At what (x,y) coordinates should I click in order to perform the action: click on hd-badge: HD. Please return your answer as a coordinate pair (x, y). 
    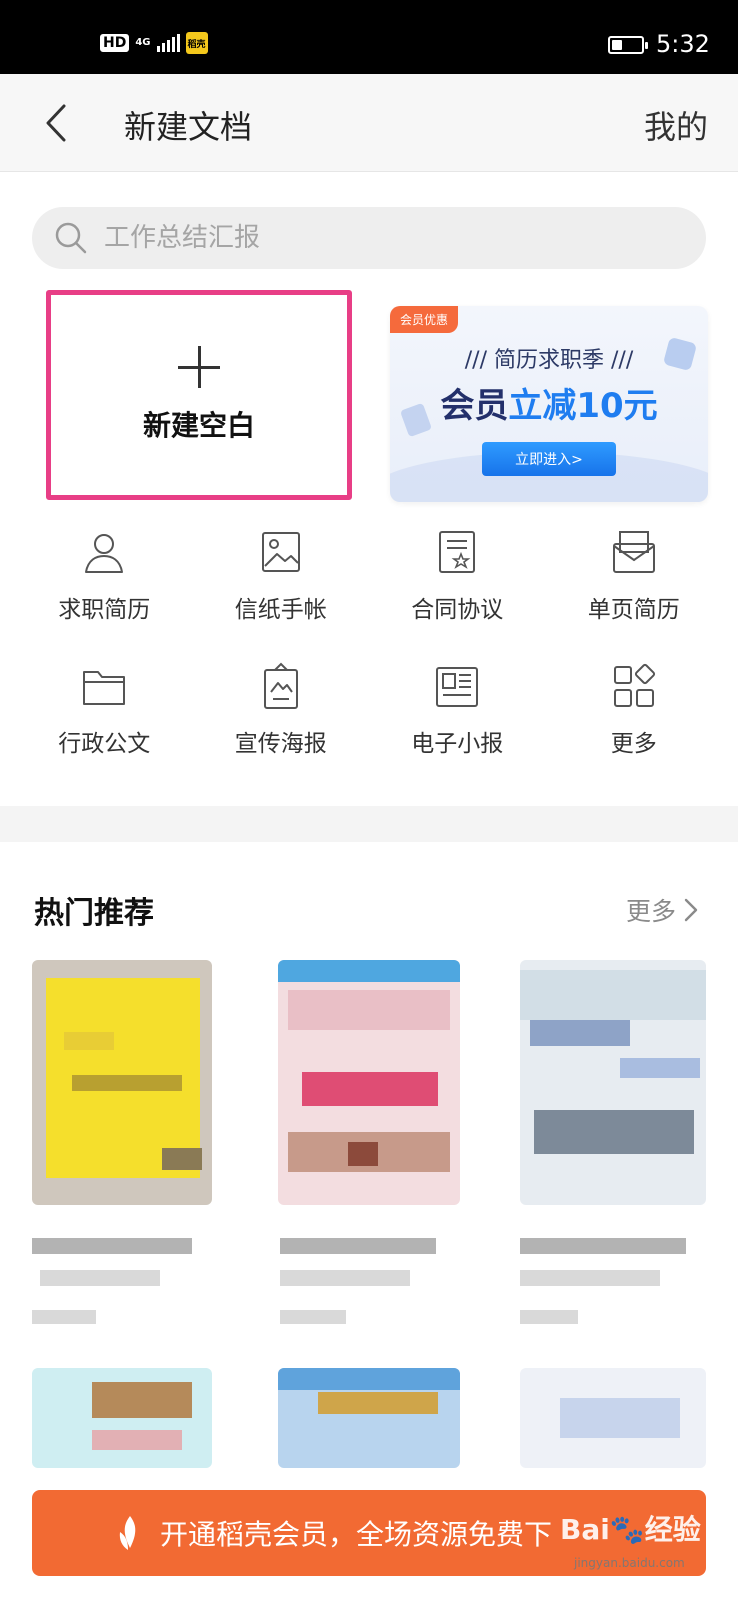
    Looking at the image, I should click on (115, 43).